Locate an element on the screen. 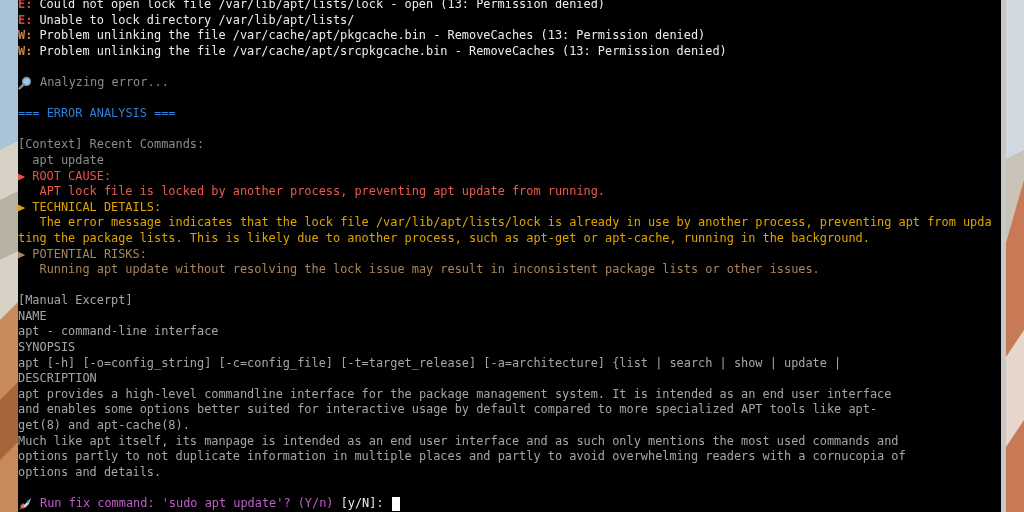 The height and width of the screenshot is (512, 1024). prompt-choice: [y/N]: is located at coordinates (362, 504).